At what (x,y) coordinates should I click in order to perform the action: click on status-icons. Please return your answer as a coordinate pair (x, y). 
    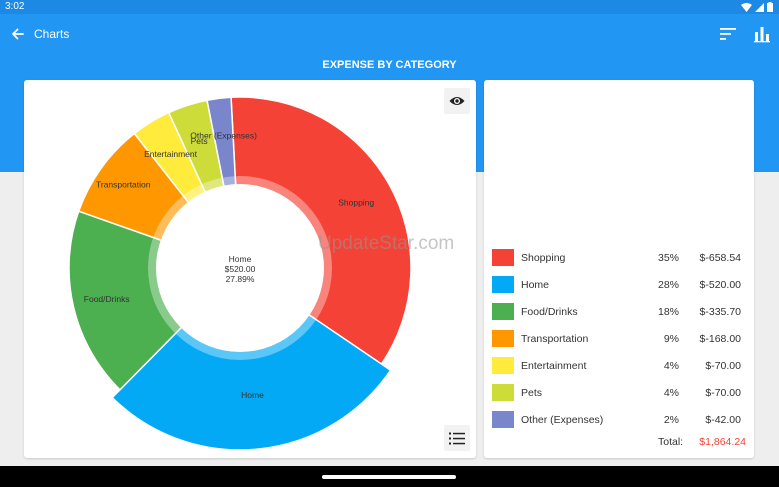
    Looking at the image, I should click on (757, 7).